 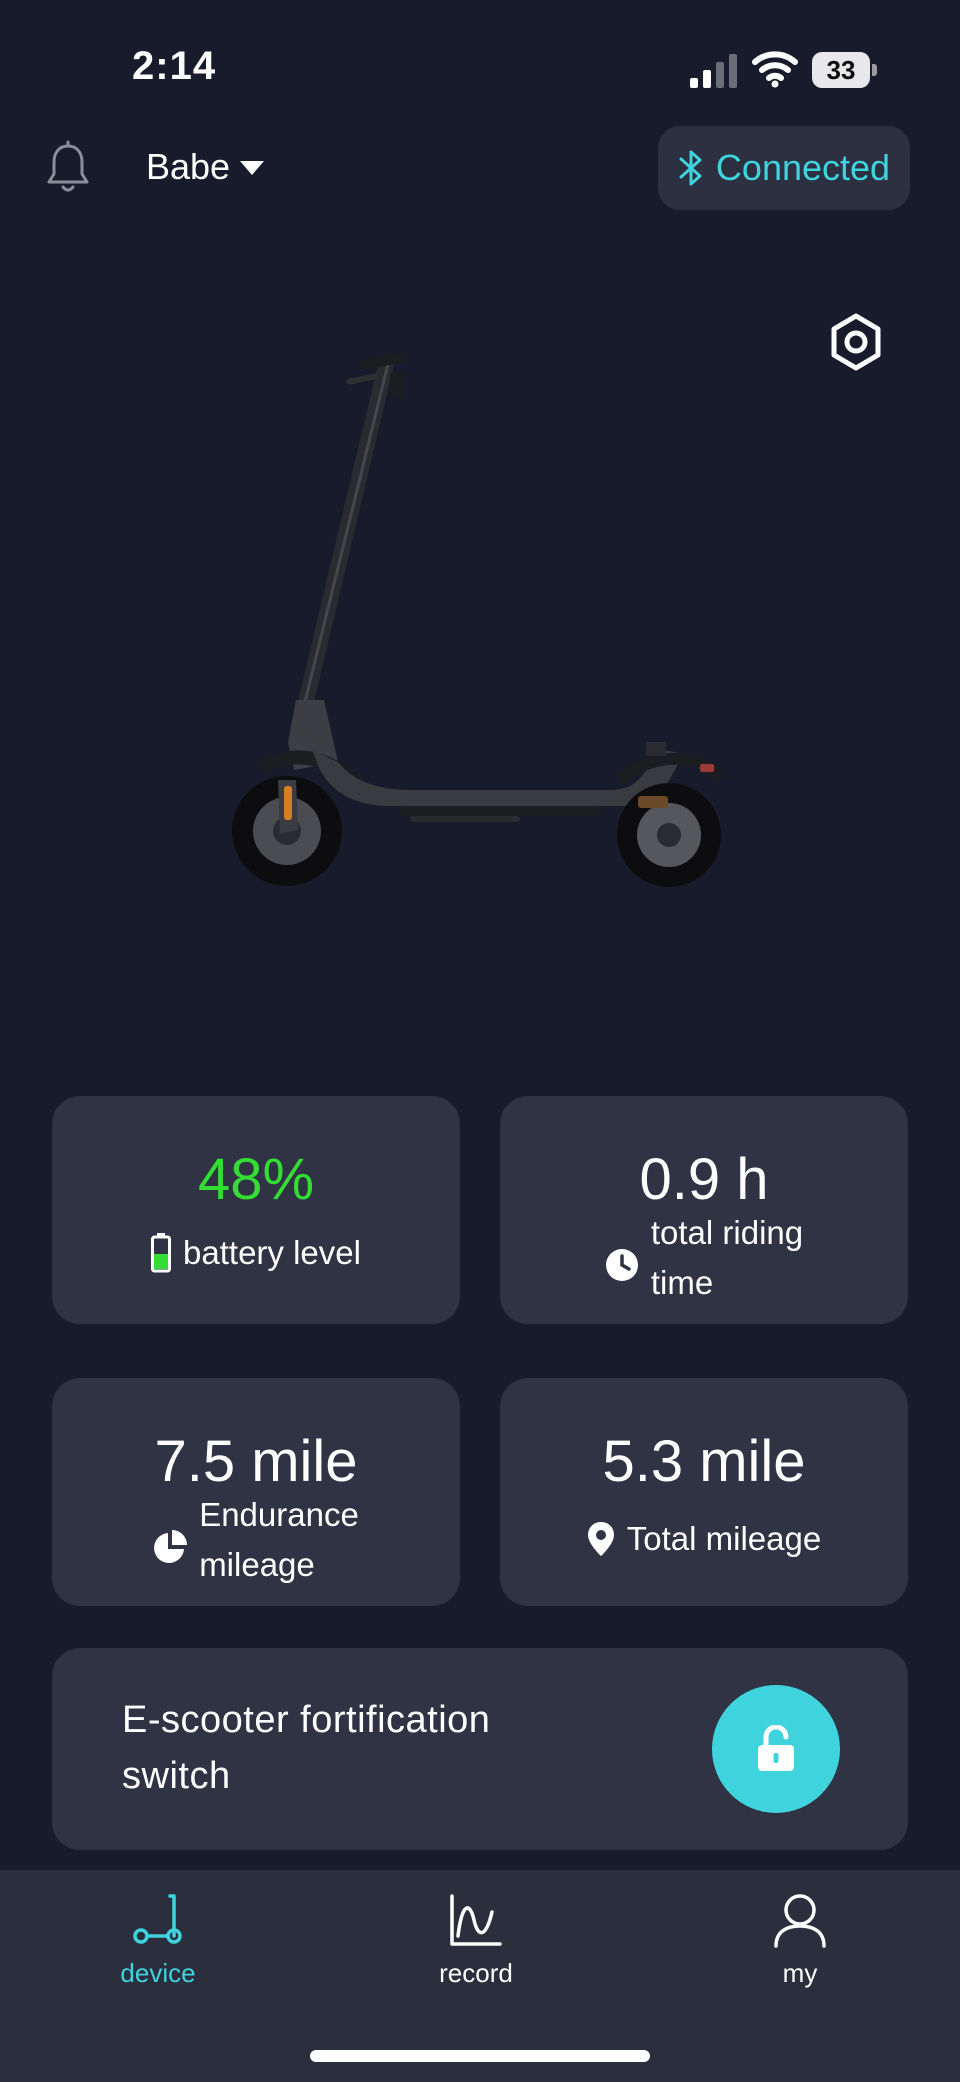 I want to click on profile-name: Babe, so click(x=188, y=166).